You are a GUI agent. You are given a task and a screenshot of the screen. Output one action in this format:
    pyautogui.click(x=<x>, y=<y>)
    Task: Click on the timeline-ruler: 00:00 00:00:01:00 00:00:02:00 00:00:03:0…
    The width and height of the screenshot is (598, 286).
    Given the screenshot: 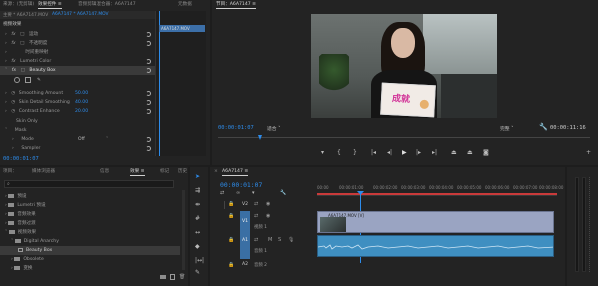 What is the action you would take?
    pyautogui.click(x=440, y=190)
    